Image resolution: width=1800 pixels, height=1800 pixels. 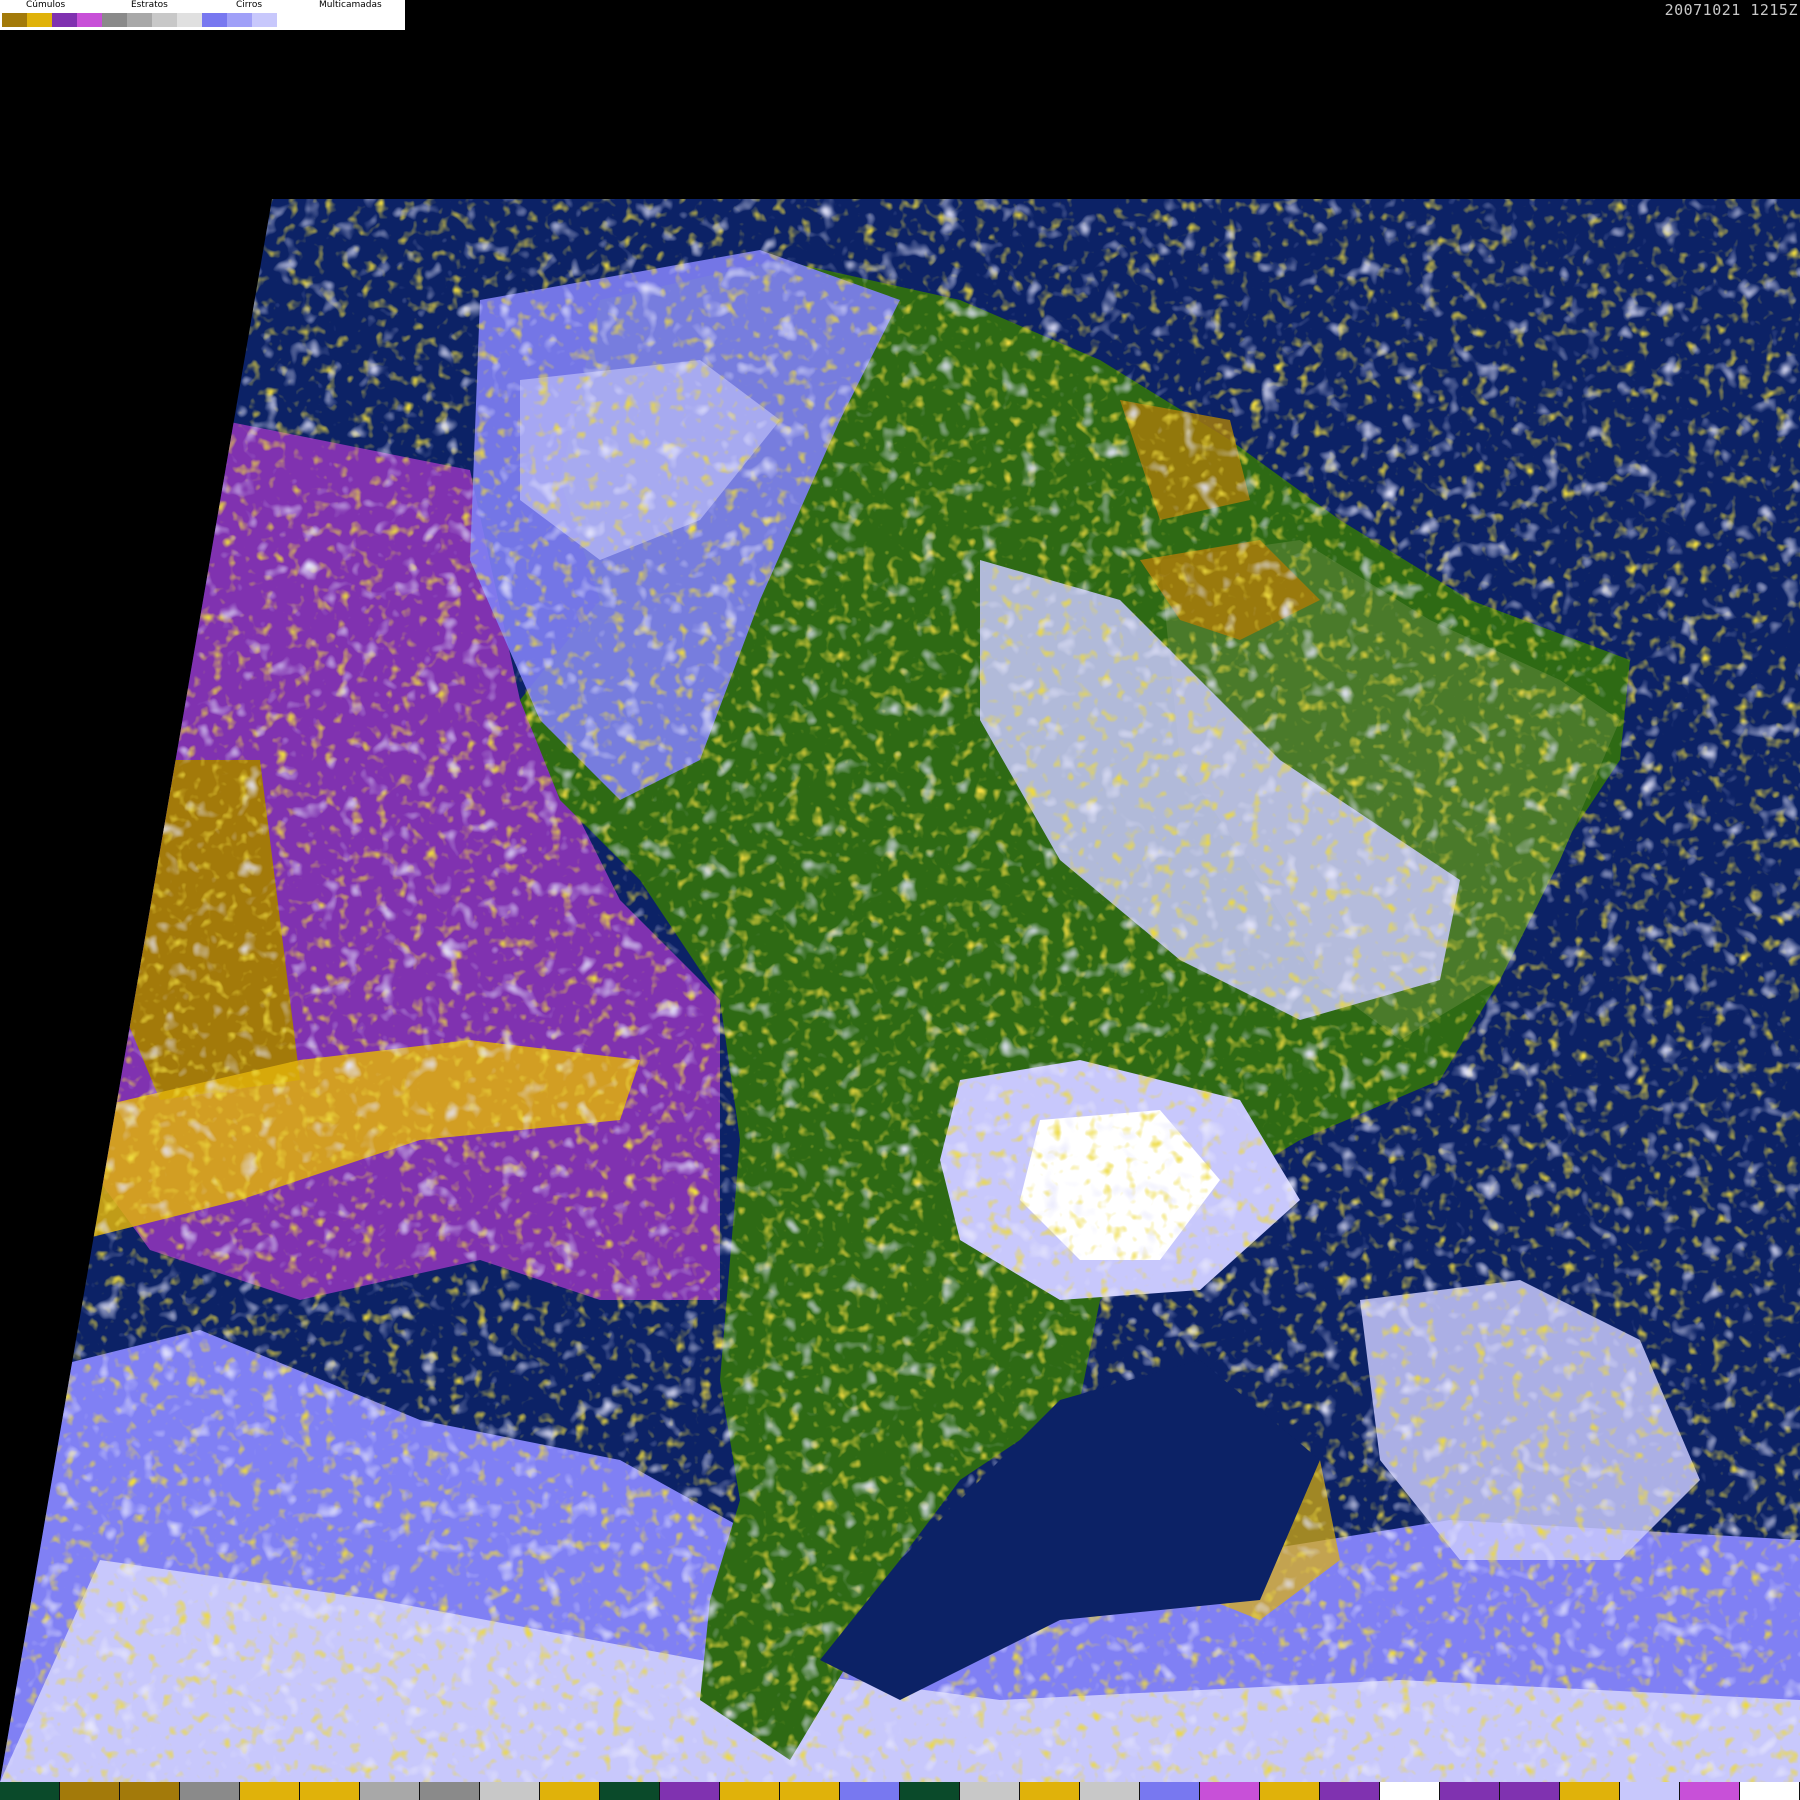 I want to click on legend-label-multilayer: Multicamadas, so click(x=350, y=5).